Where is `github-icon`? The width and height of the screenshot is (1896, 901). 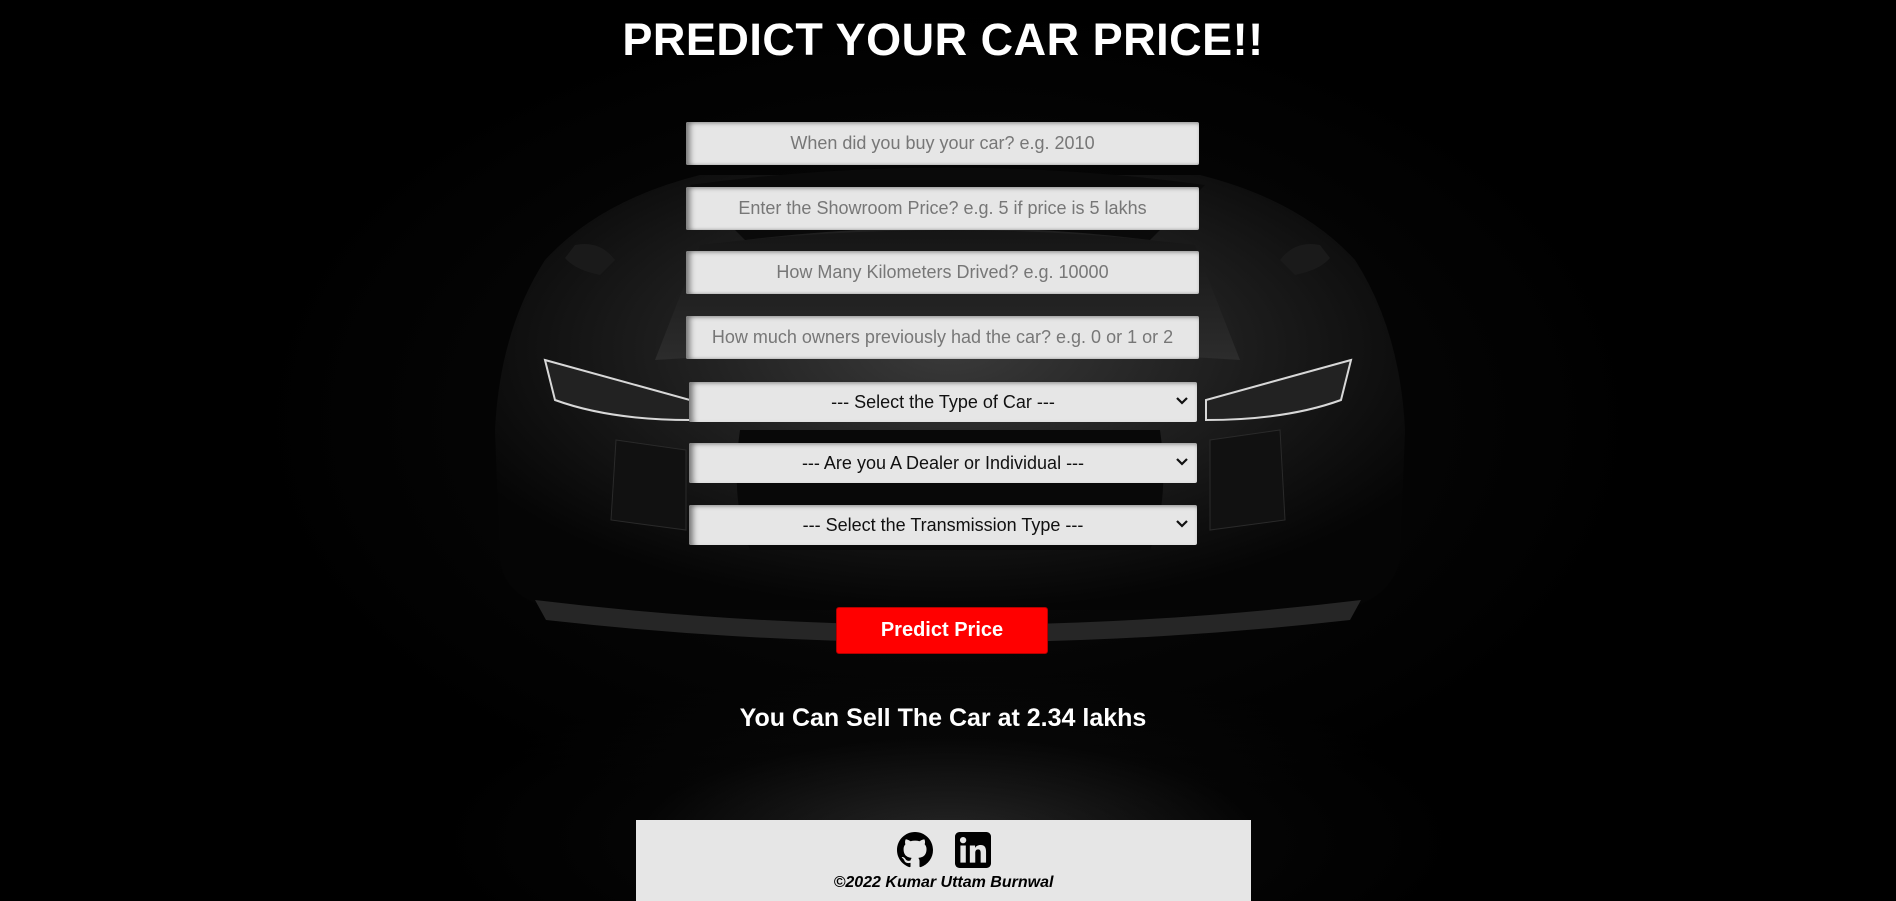
github-icon is located at coordinates (914, 850).